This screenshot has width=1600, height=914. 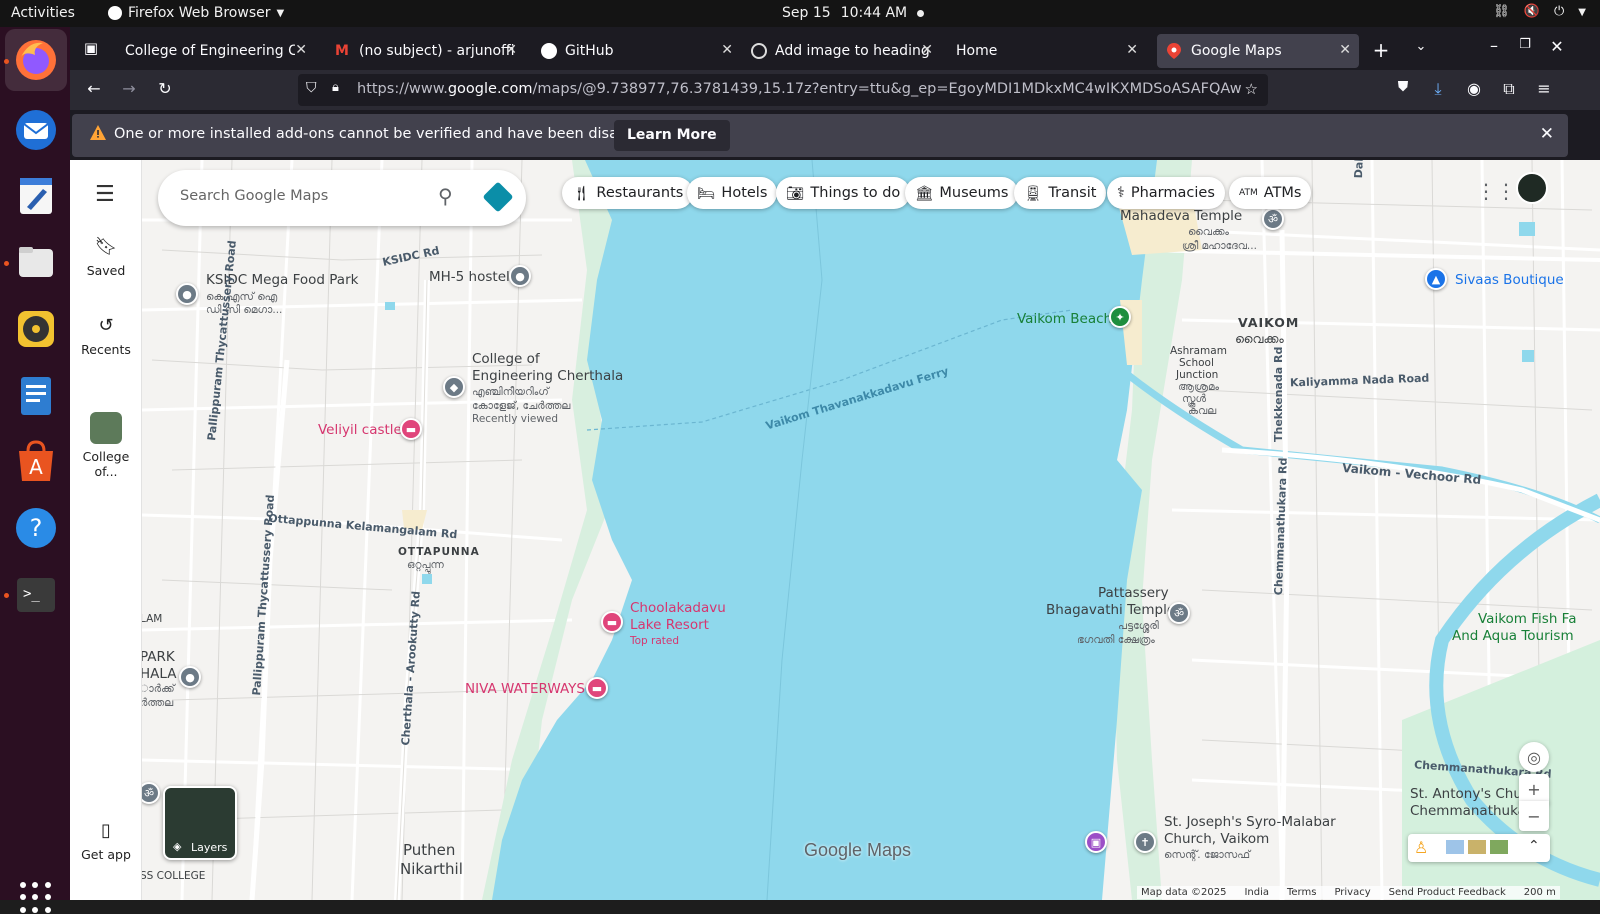 I want to click on bookmark-star-icon: ☆, so click(x=1251, y=89).